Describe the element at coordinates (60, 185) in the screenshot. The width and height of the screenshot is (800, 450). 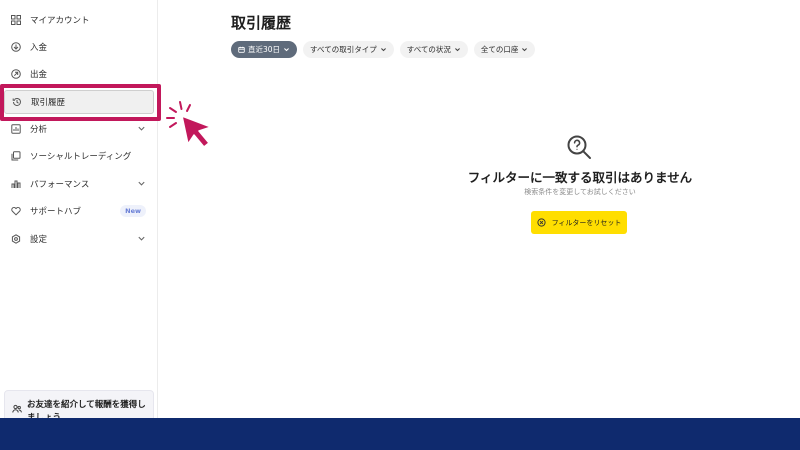
I see `sidebar-item-label: パフォーマンス` at that location.